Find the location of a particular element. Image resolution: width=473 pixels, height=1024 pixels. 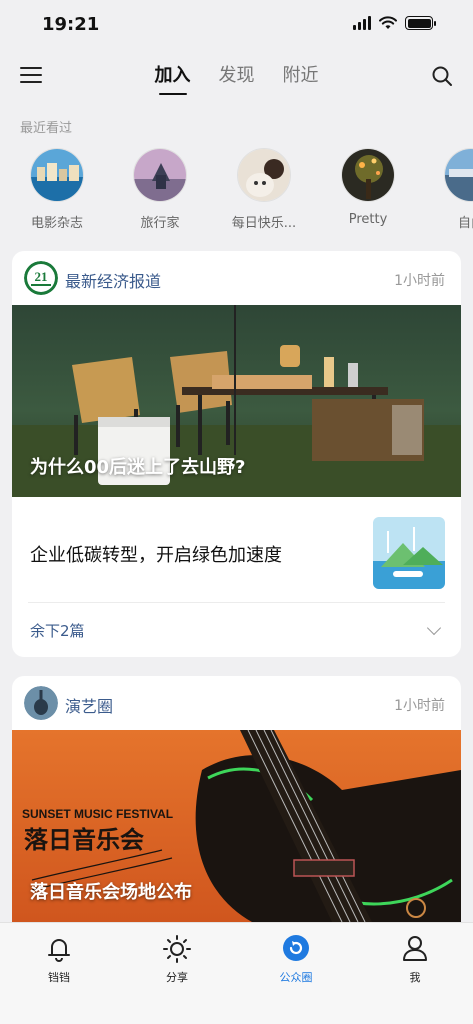

status-time: 19:21 is located at coordinates (71, 24).